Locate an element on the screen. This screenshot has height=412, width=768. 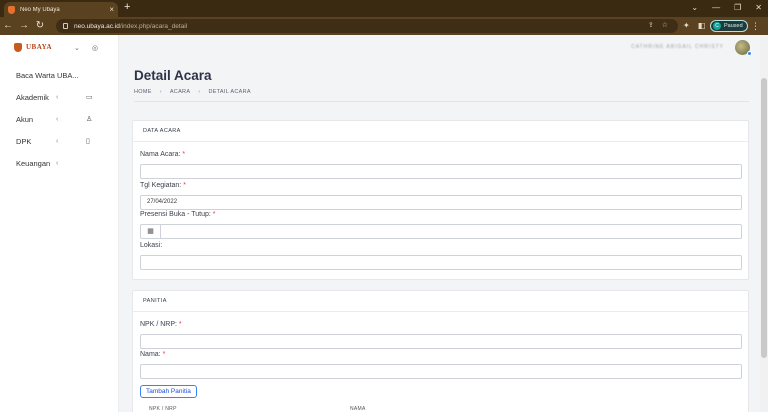
sidebar-item-label: Keuangan is located at coordinates (33, 163).